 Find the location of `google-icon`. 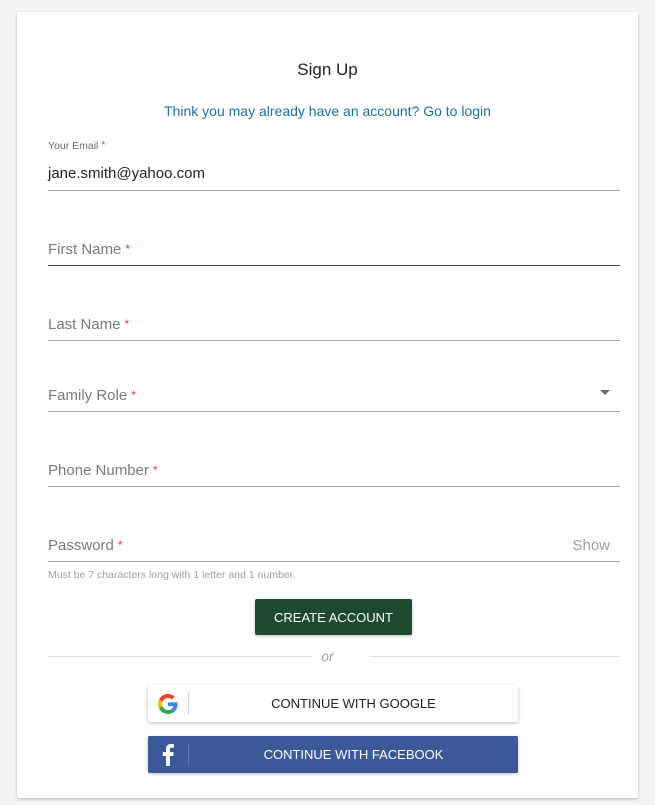

google-icon is located at coordinates (168, 703).